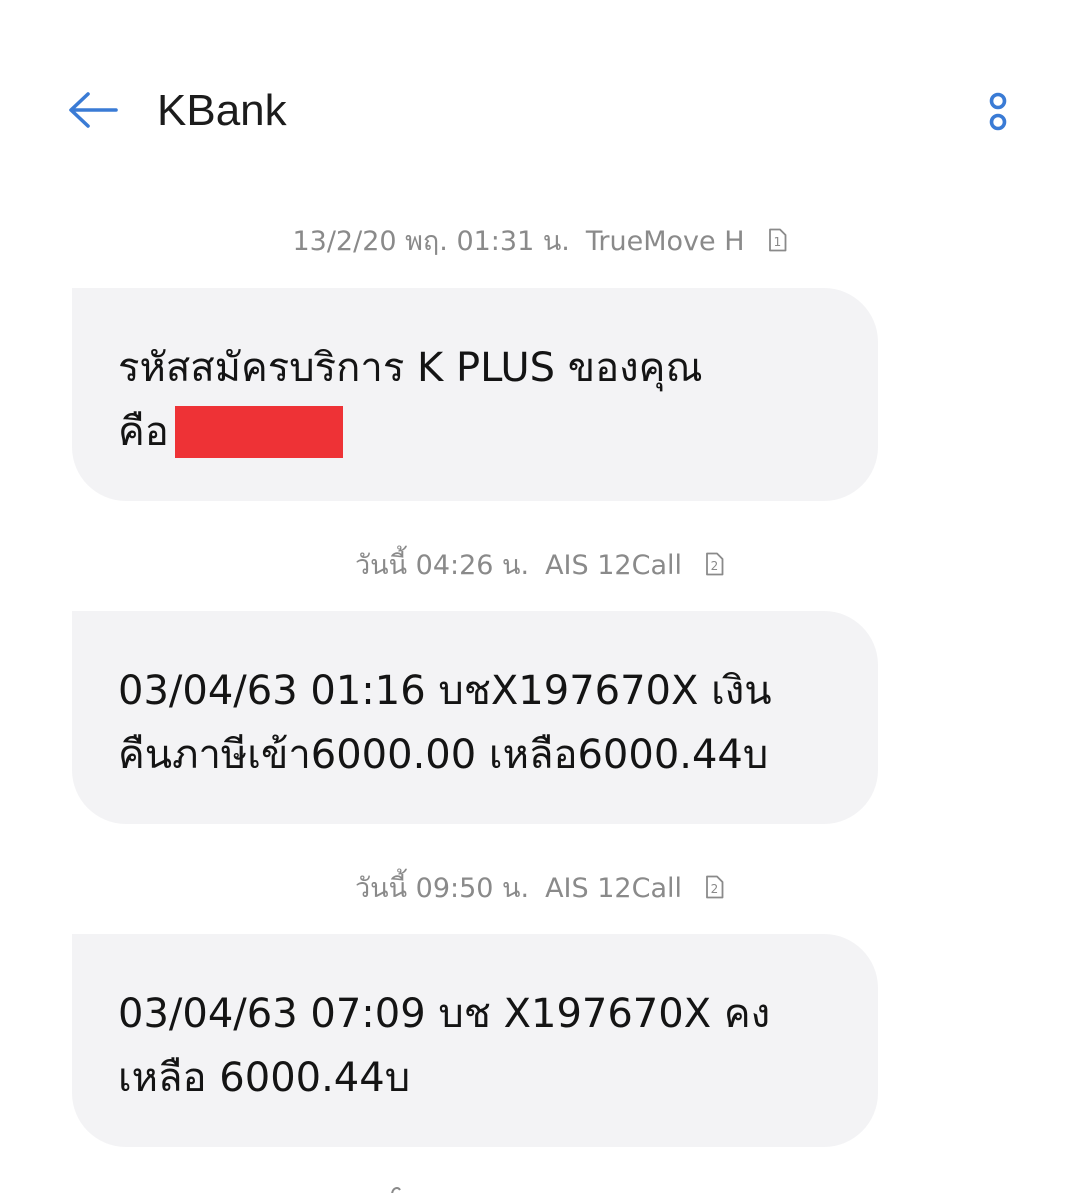 This screenshot has width=1079, height=1193. I want to click on message-meta: วันนี้ 04:26 น. AIS 12Call 2, so click(539, 566).